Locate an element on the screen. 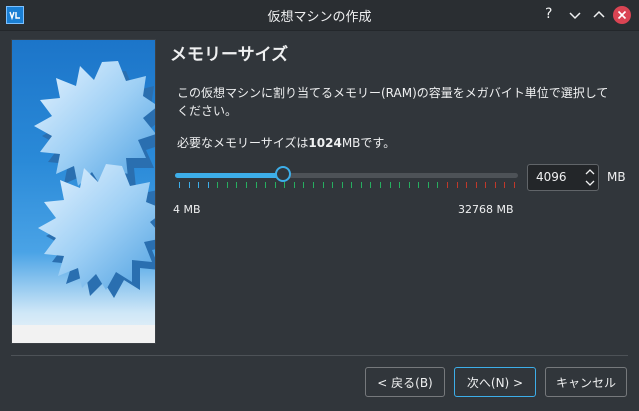 The image size is (639, 411). next-button: 次へ(N) > is located at coordinates (495, 382).